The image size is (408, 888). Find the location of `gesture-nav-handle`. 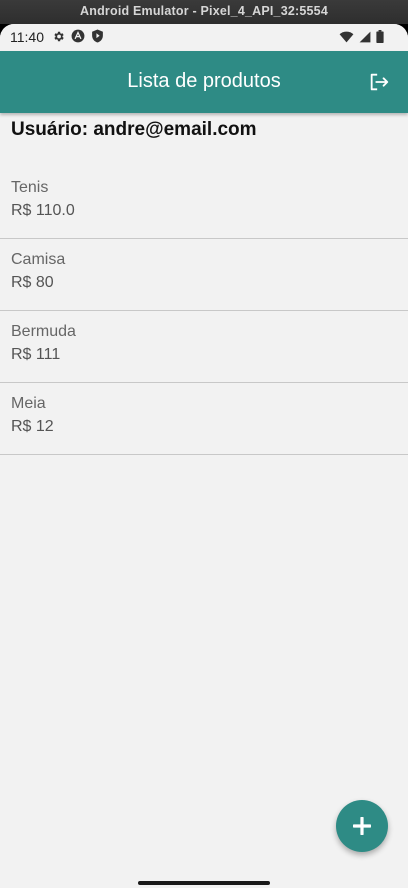

gesture-nav-handle is located at coordinates (204, 883).